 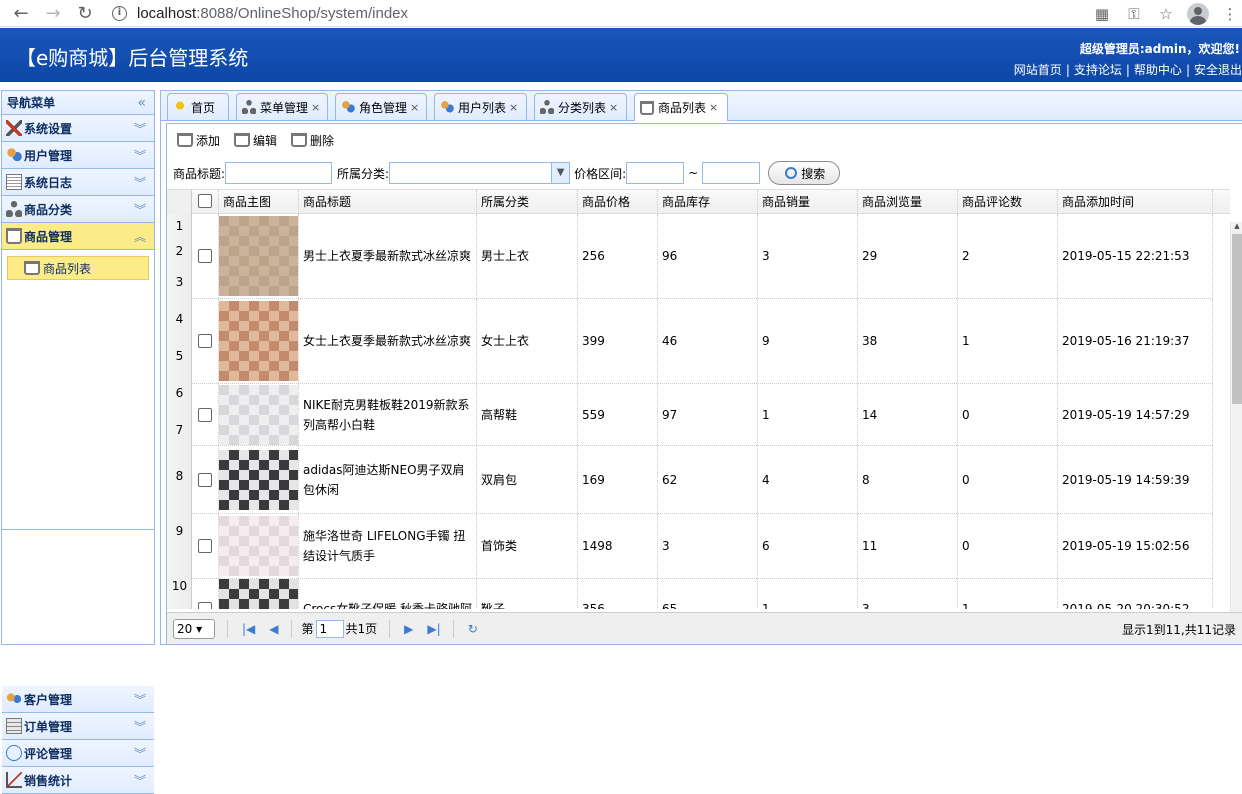 What do you see at coordinates (473, 629) in the screenshot?
I see `refresh-icon: ↻` at bounding box center [473, 629].